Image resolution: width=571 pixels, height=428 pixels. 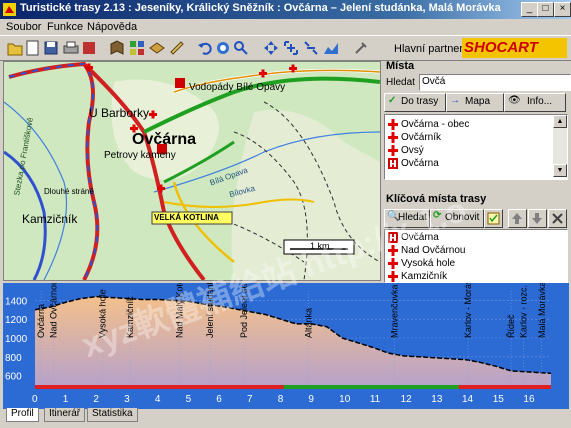 What do you see at coordinates (127, 399) in the screenshot?
I see `x-tick-label: 3` at bounding box center [127, 399].